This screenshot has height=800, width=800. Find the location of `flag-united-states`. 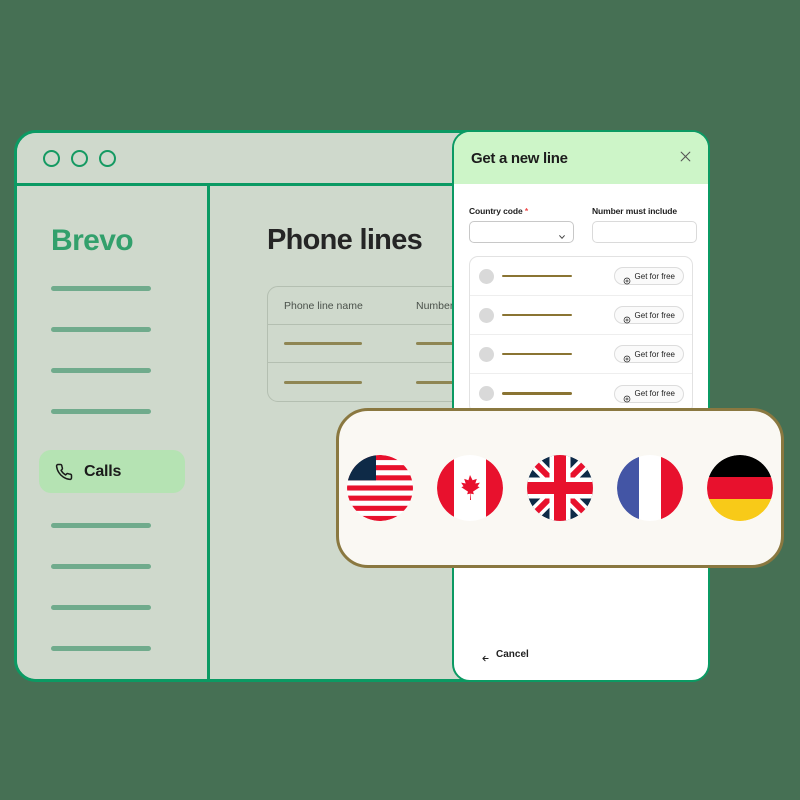

flag-united-states is located at coordinates (380, 488).